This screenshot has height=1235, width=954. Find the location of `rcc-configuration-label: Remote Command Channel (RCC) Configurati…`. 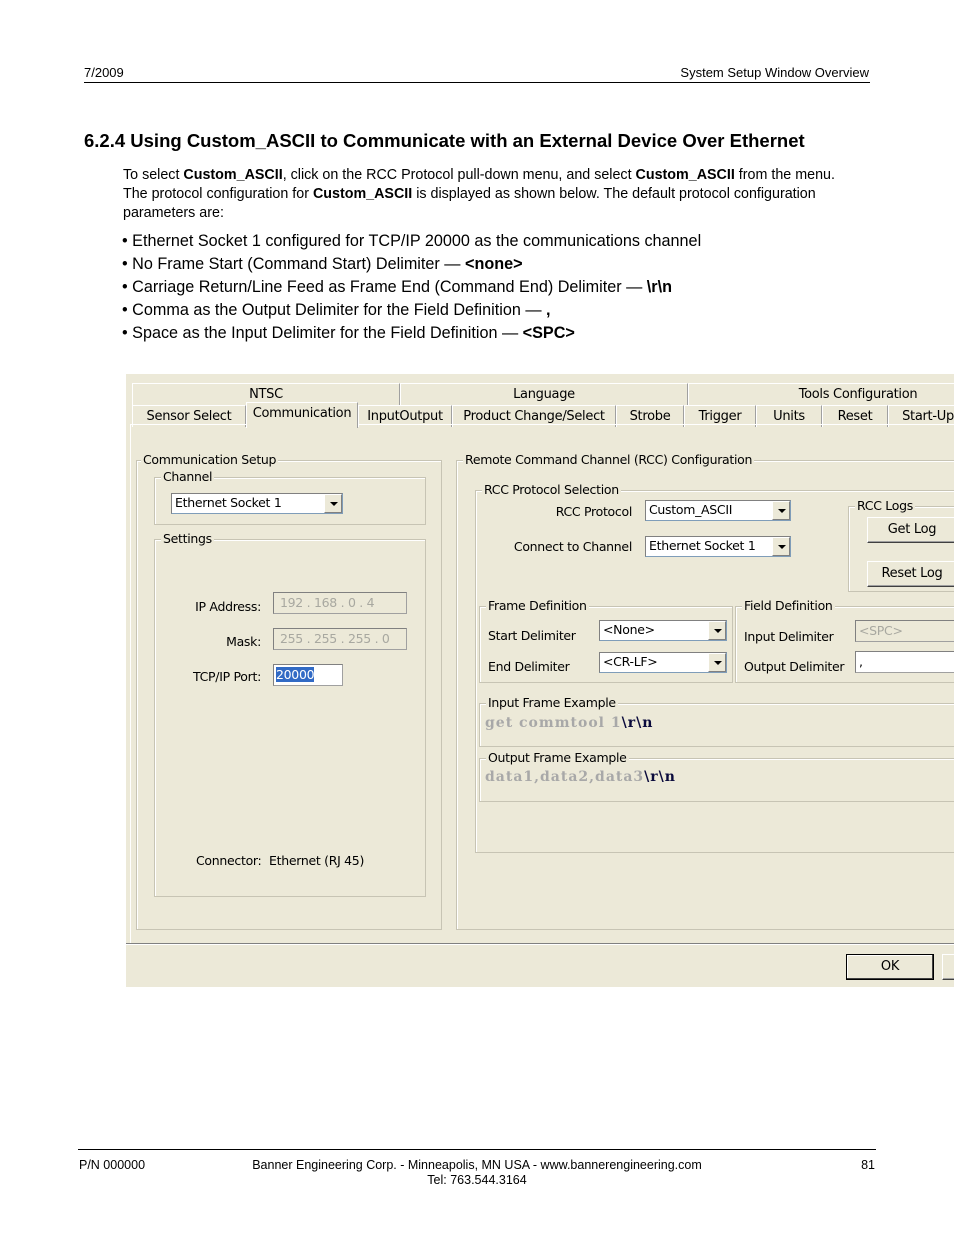

rcc-configuration-label: Remote Command Channel (RCC) Configurati… is located at coordinates (609, 459).